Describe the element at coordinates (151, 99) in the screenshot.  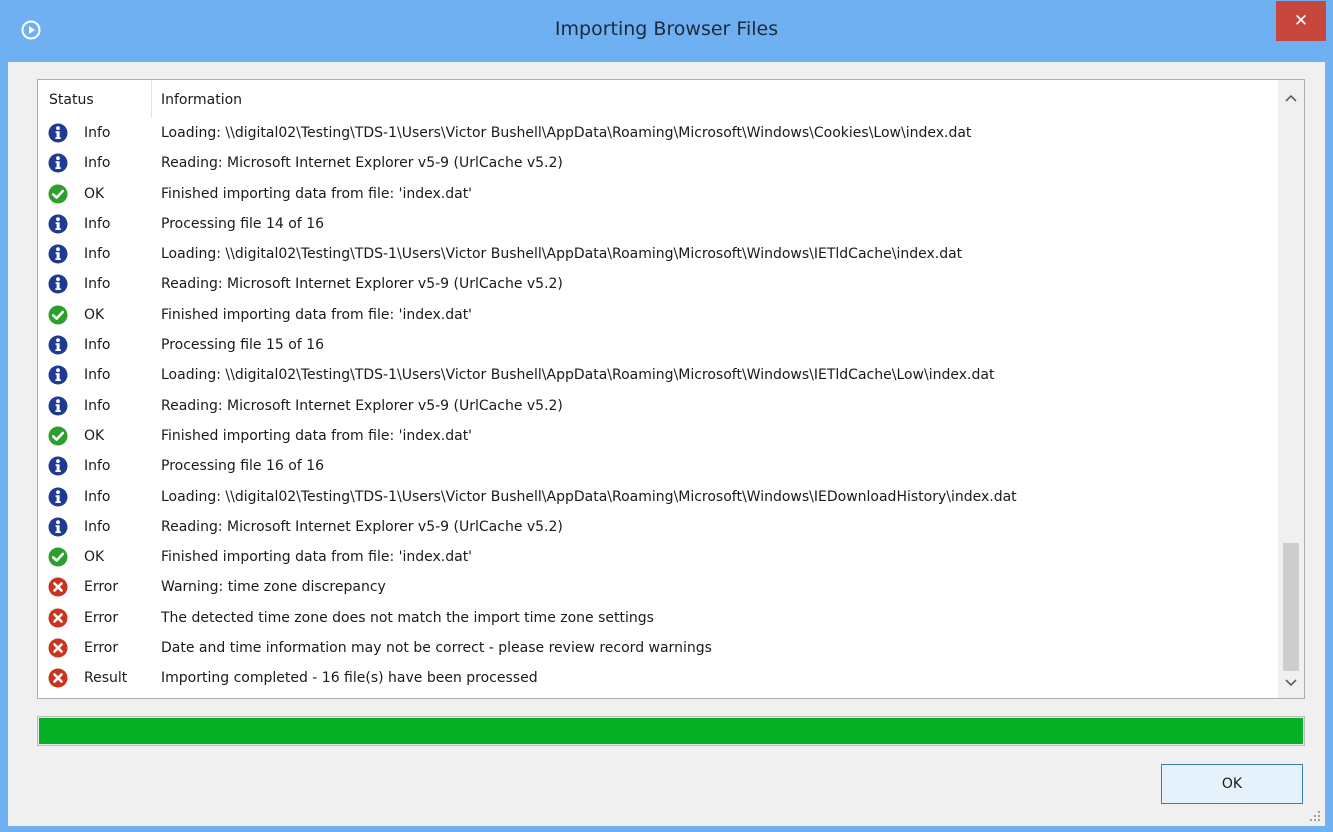
I see `column-divider` at that location.